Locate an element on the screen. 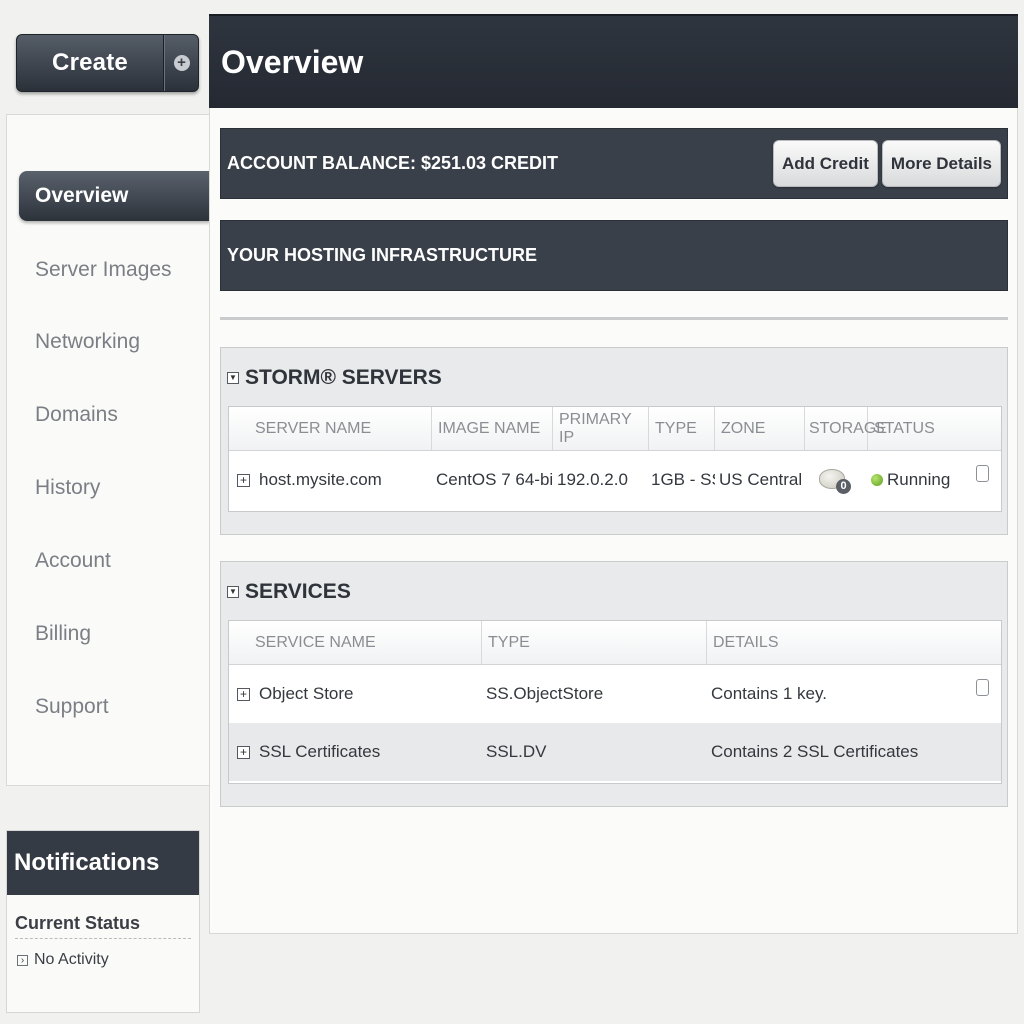 This screenshot has height=1024, width=1024. services-title: SERVICES is located at coordinates (298, 591).